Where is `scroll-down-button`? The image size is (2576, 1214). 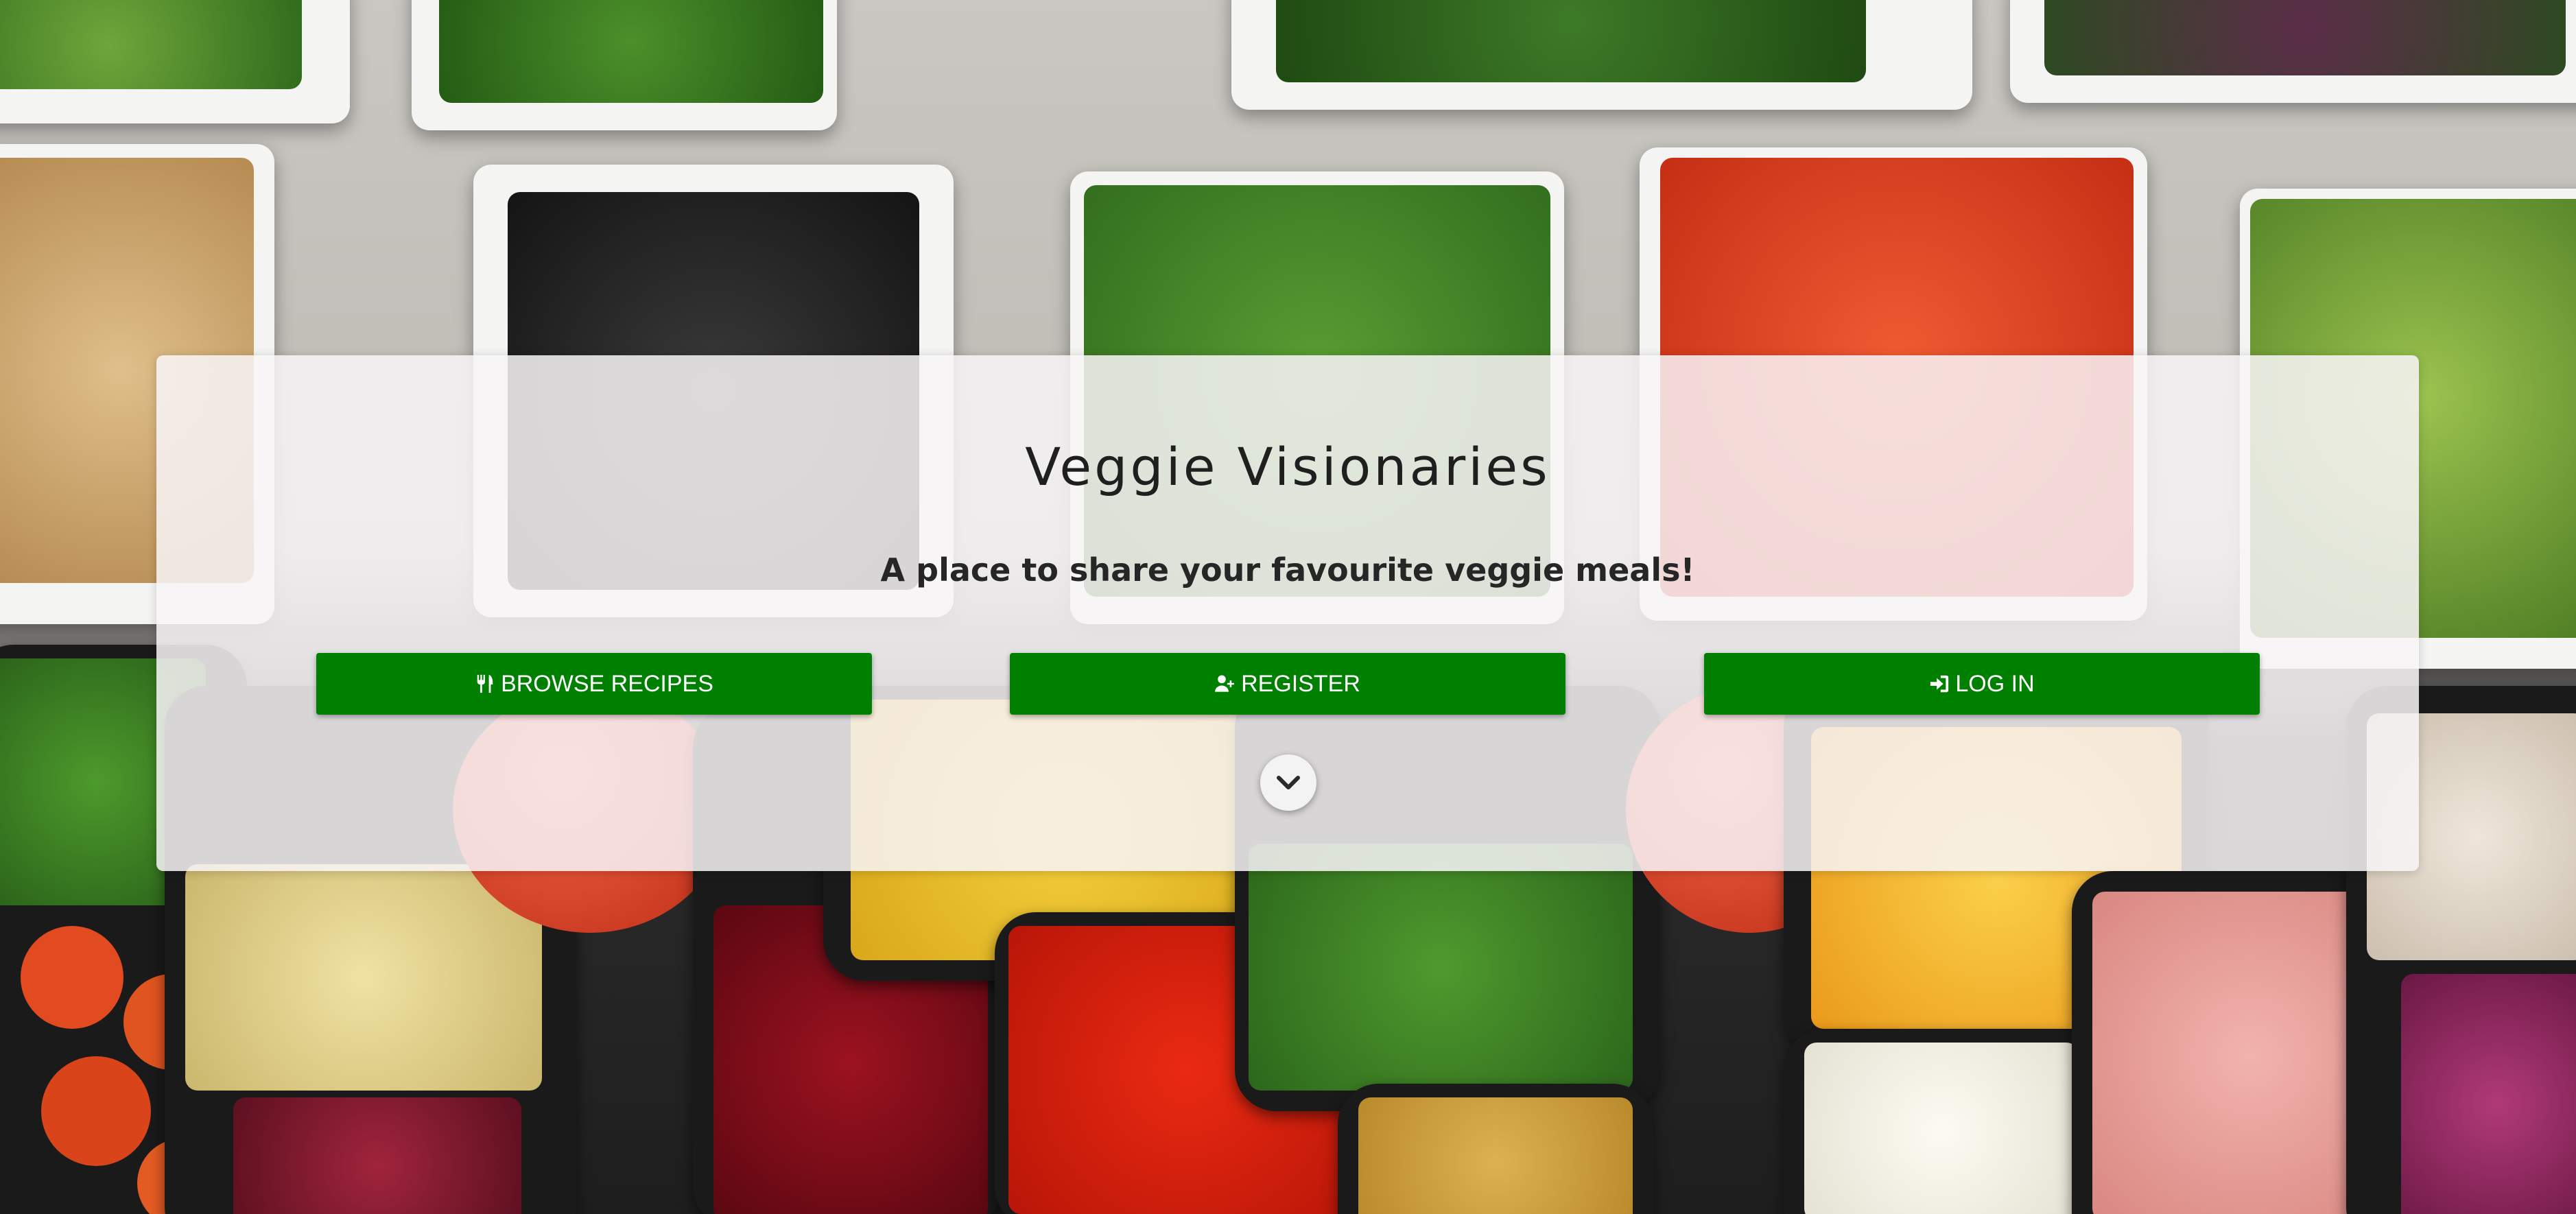
scroll-down-button is located at coordinates (1288, 783).